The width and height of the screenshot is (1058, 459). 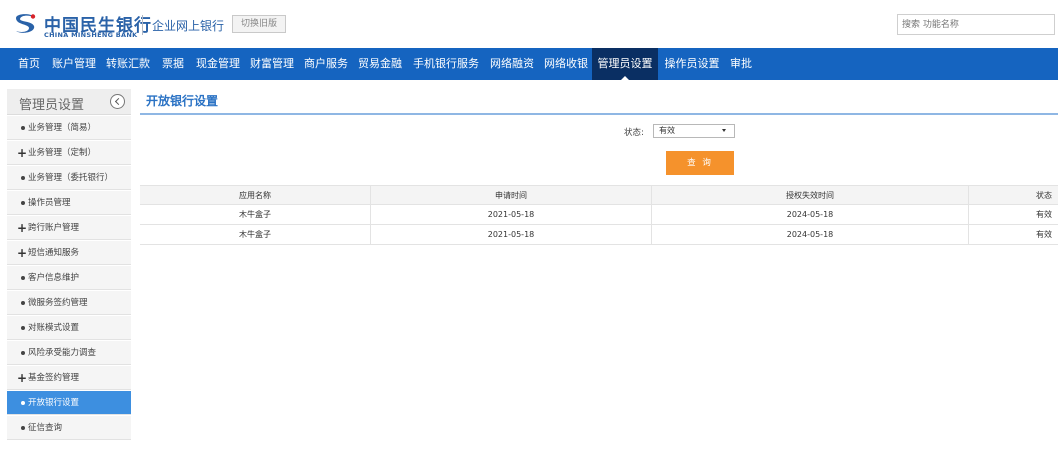 What do you see at coordinates (58, 303) in the screenshot?
I see `sidebar-item-label: 微服务签约管理` at bounding box center [58, 303].